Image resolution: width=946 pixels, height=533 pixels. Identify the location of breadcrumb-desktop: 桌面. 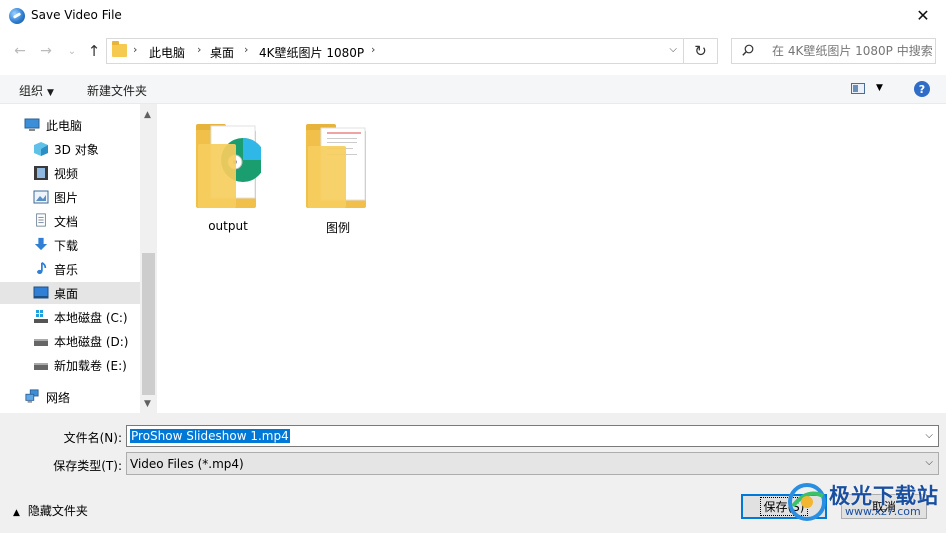
(222, 52).